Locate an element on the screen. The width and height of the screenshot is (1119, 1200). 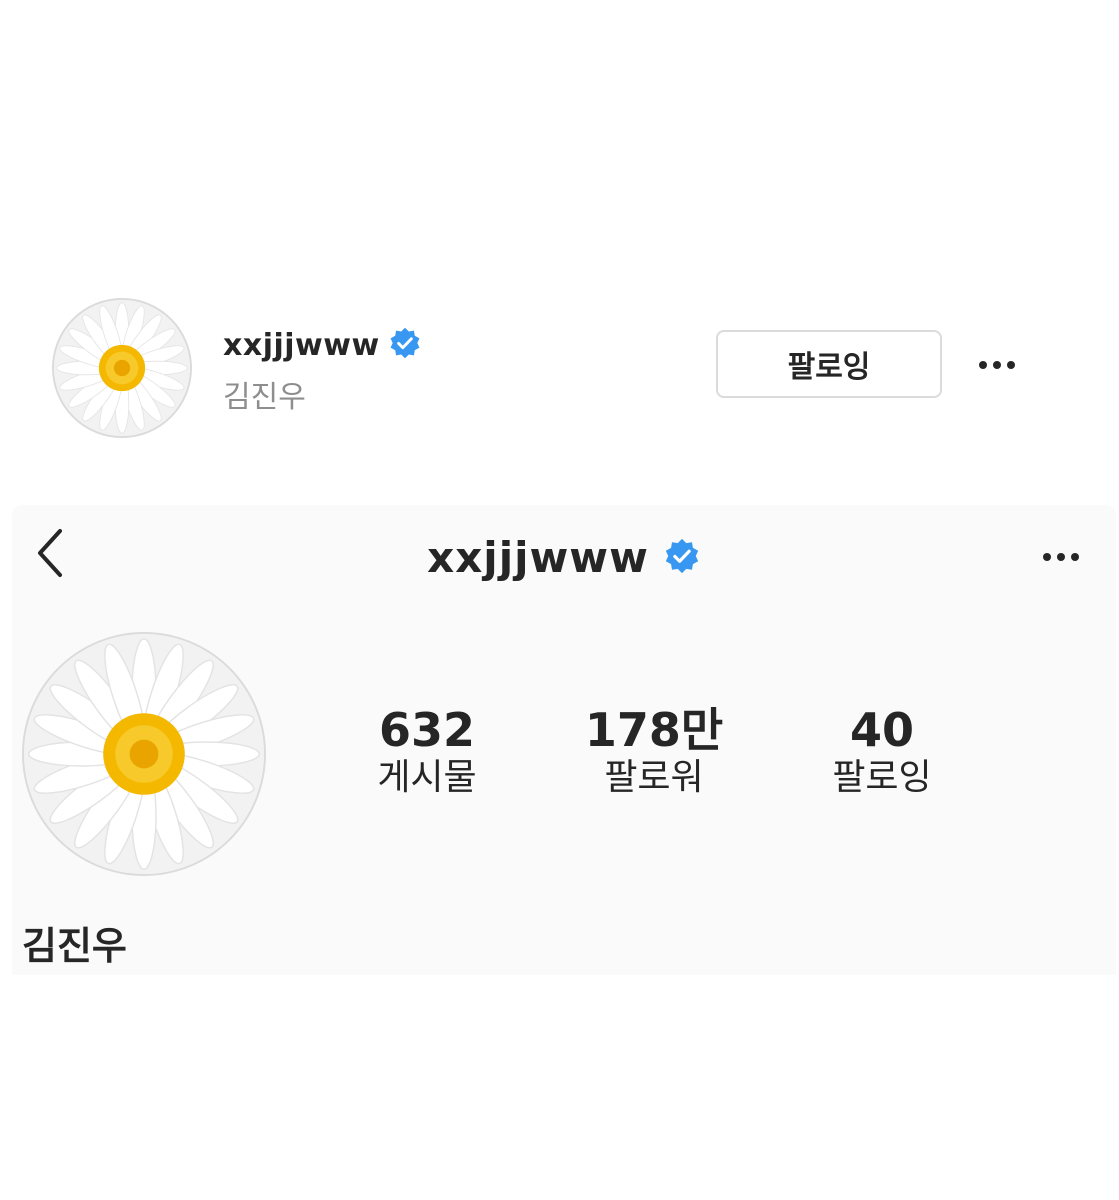
full-name: 김진우 is located at coordinates (264, 397).